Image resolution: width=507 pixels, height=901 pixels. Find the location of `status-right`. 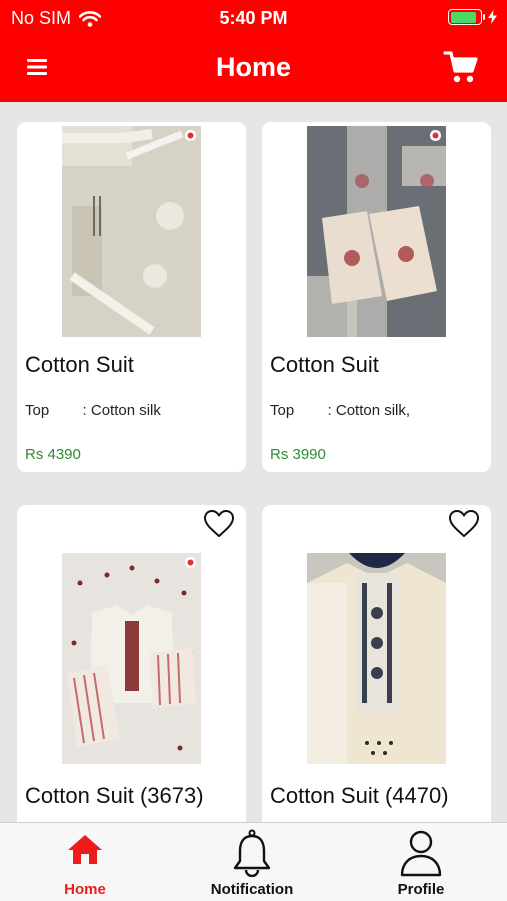

status-right is located at coordinates (472, 17).